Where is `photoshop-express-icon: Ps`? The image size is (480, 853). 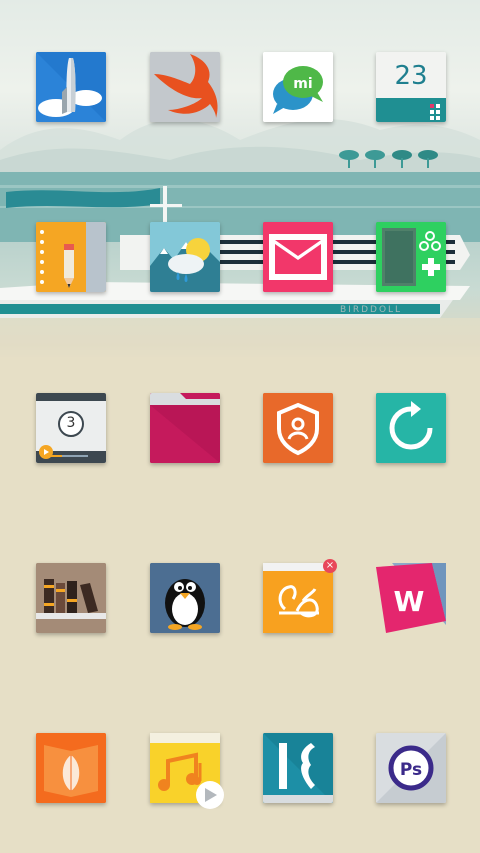 photoshop-express-icon: Ps is located at coordinates (411, 768).